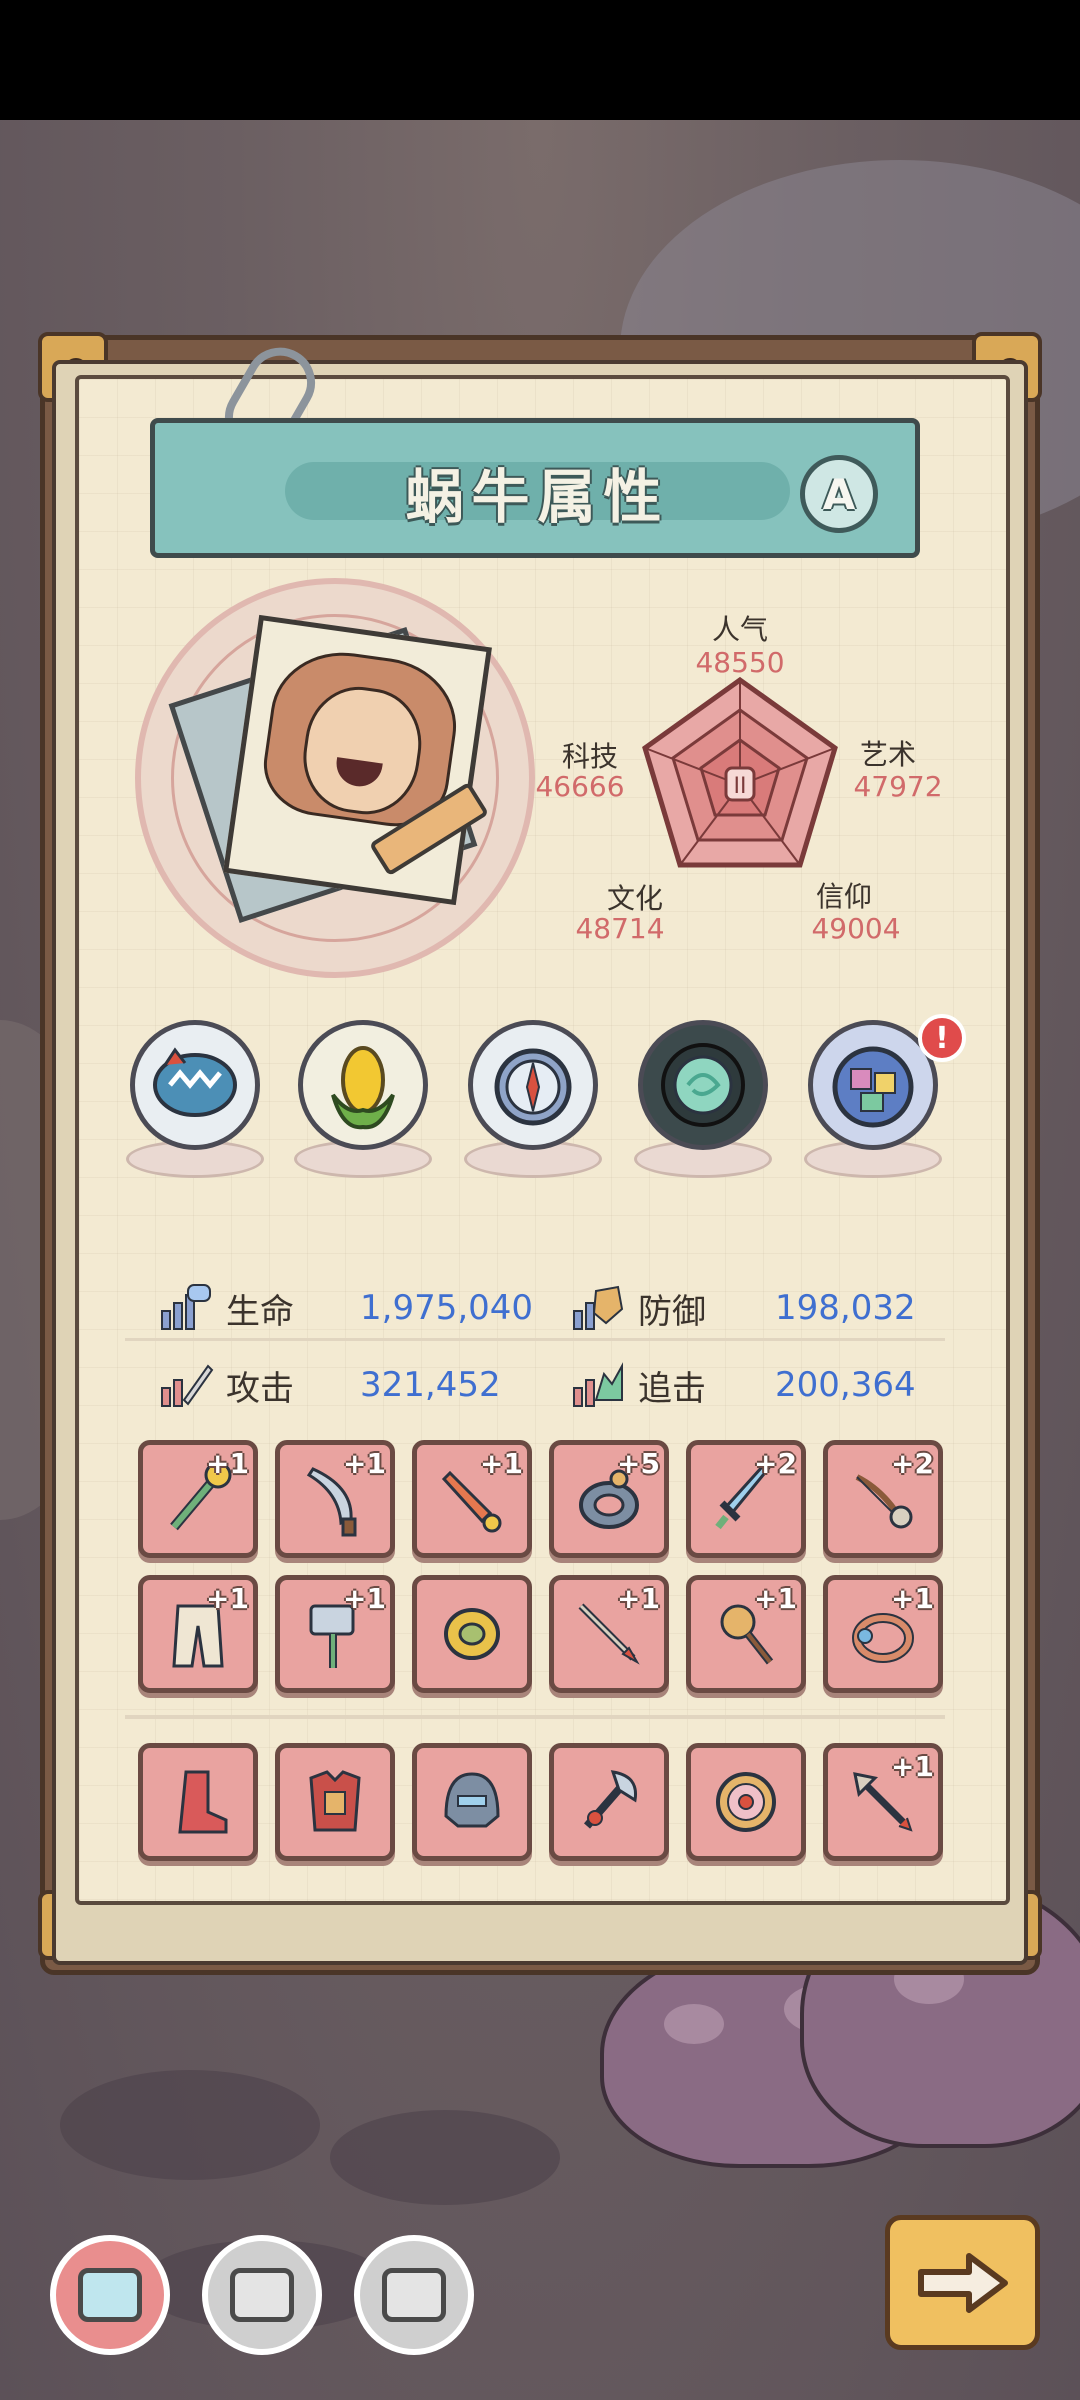  What do you see at coordinates (260, 1311) in the screenshot?
I see `stat-label: 生命` at bounding box center [260, 1311].